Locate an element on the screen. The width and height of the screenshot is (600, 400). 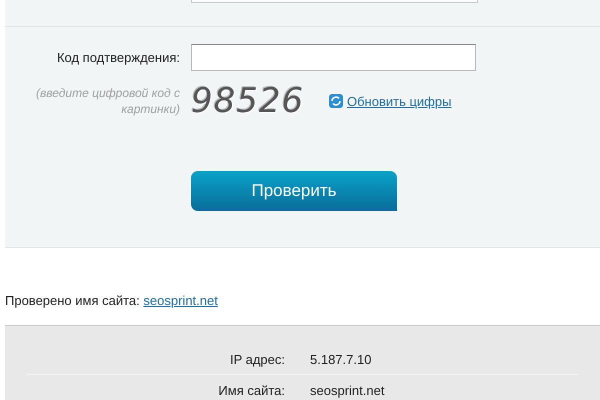
site-link: seosprint.net is located at coordinates (180, 300).